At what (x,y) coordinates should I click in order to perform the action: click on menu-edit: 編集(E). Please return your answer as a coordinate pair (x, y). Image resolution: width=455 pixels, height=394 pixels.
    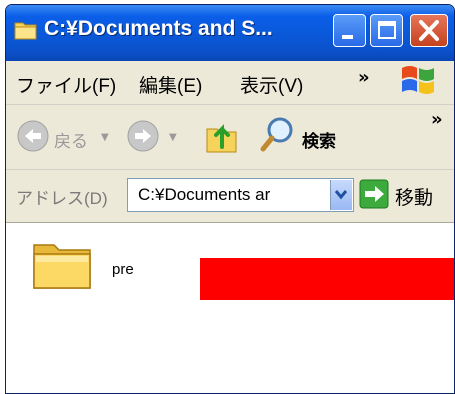
    Looking at the image, I should click on (170, 84).